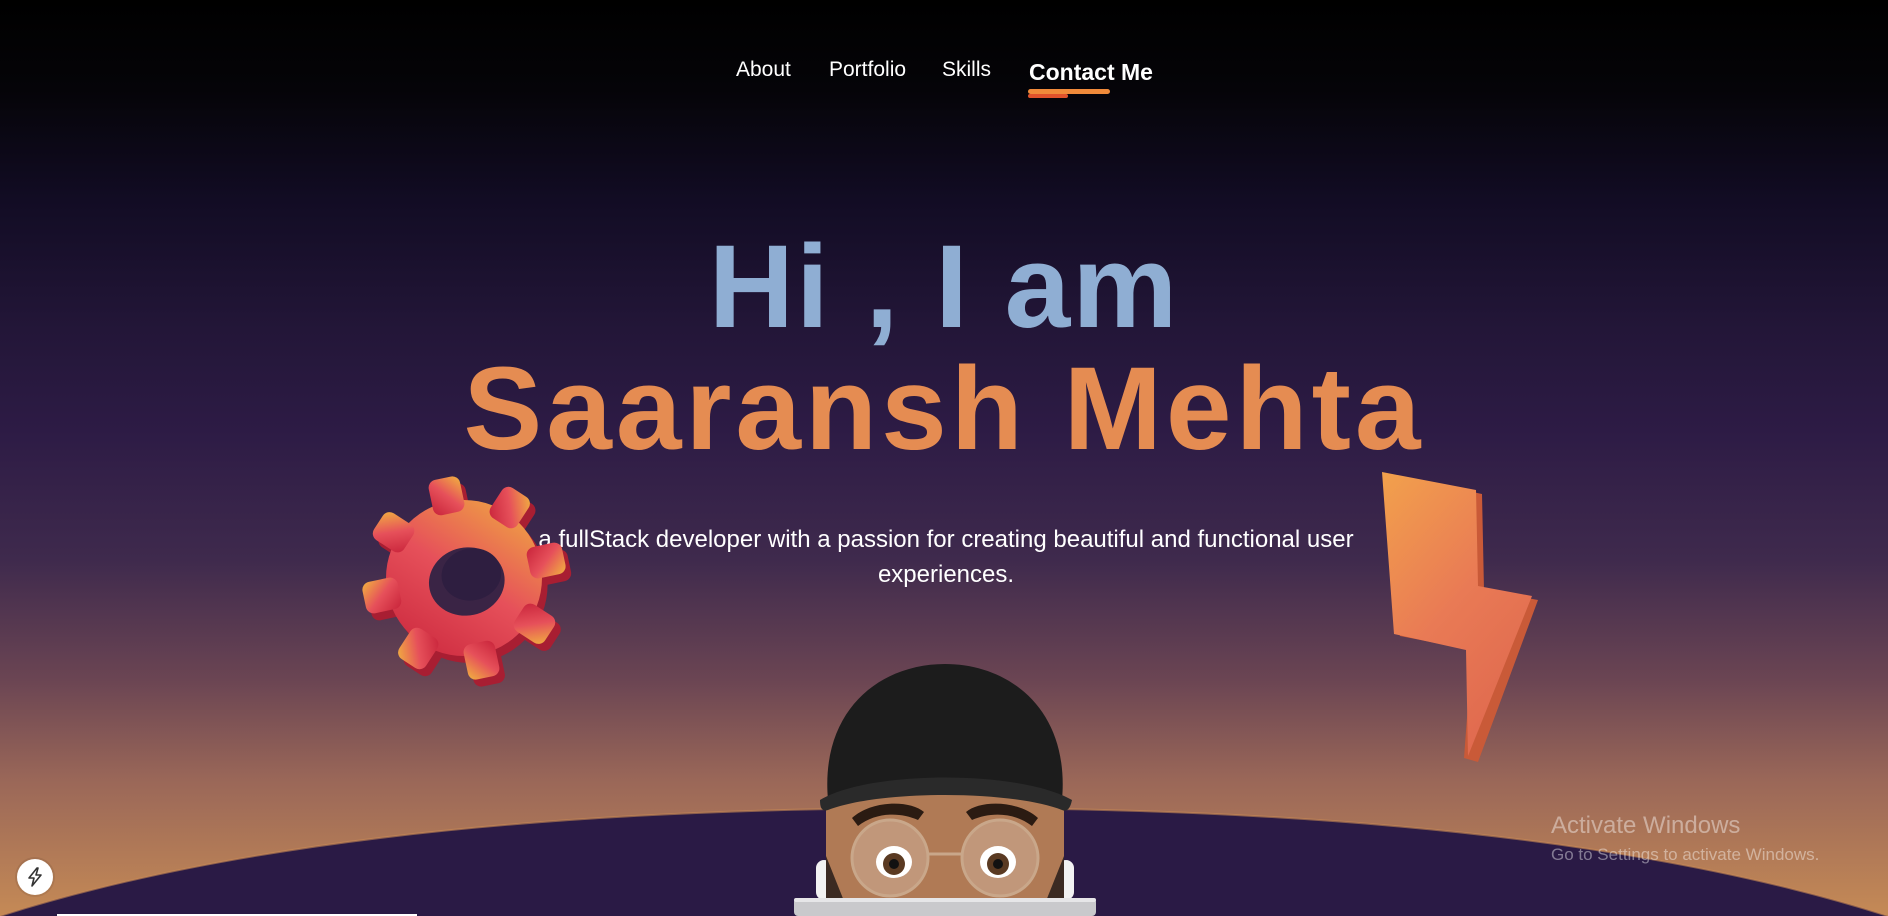  What do you see at coordinates (467, 581) in the screenshot?
I see `gear-icon` at bounding box center [467, 581].